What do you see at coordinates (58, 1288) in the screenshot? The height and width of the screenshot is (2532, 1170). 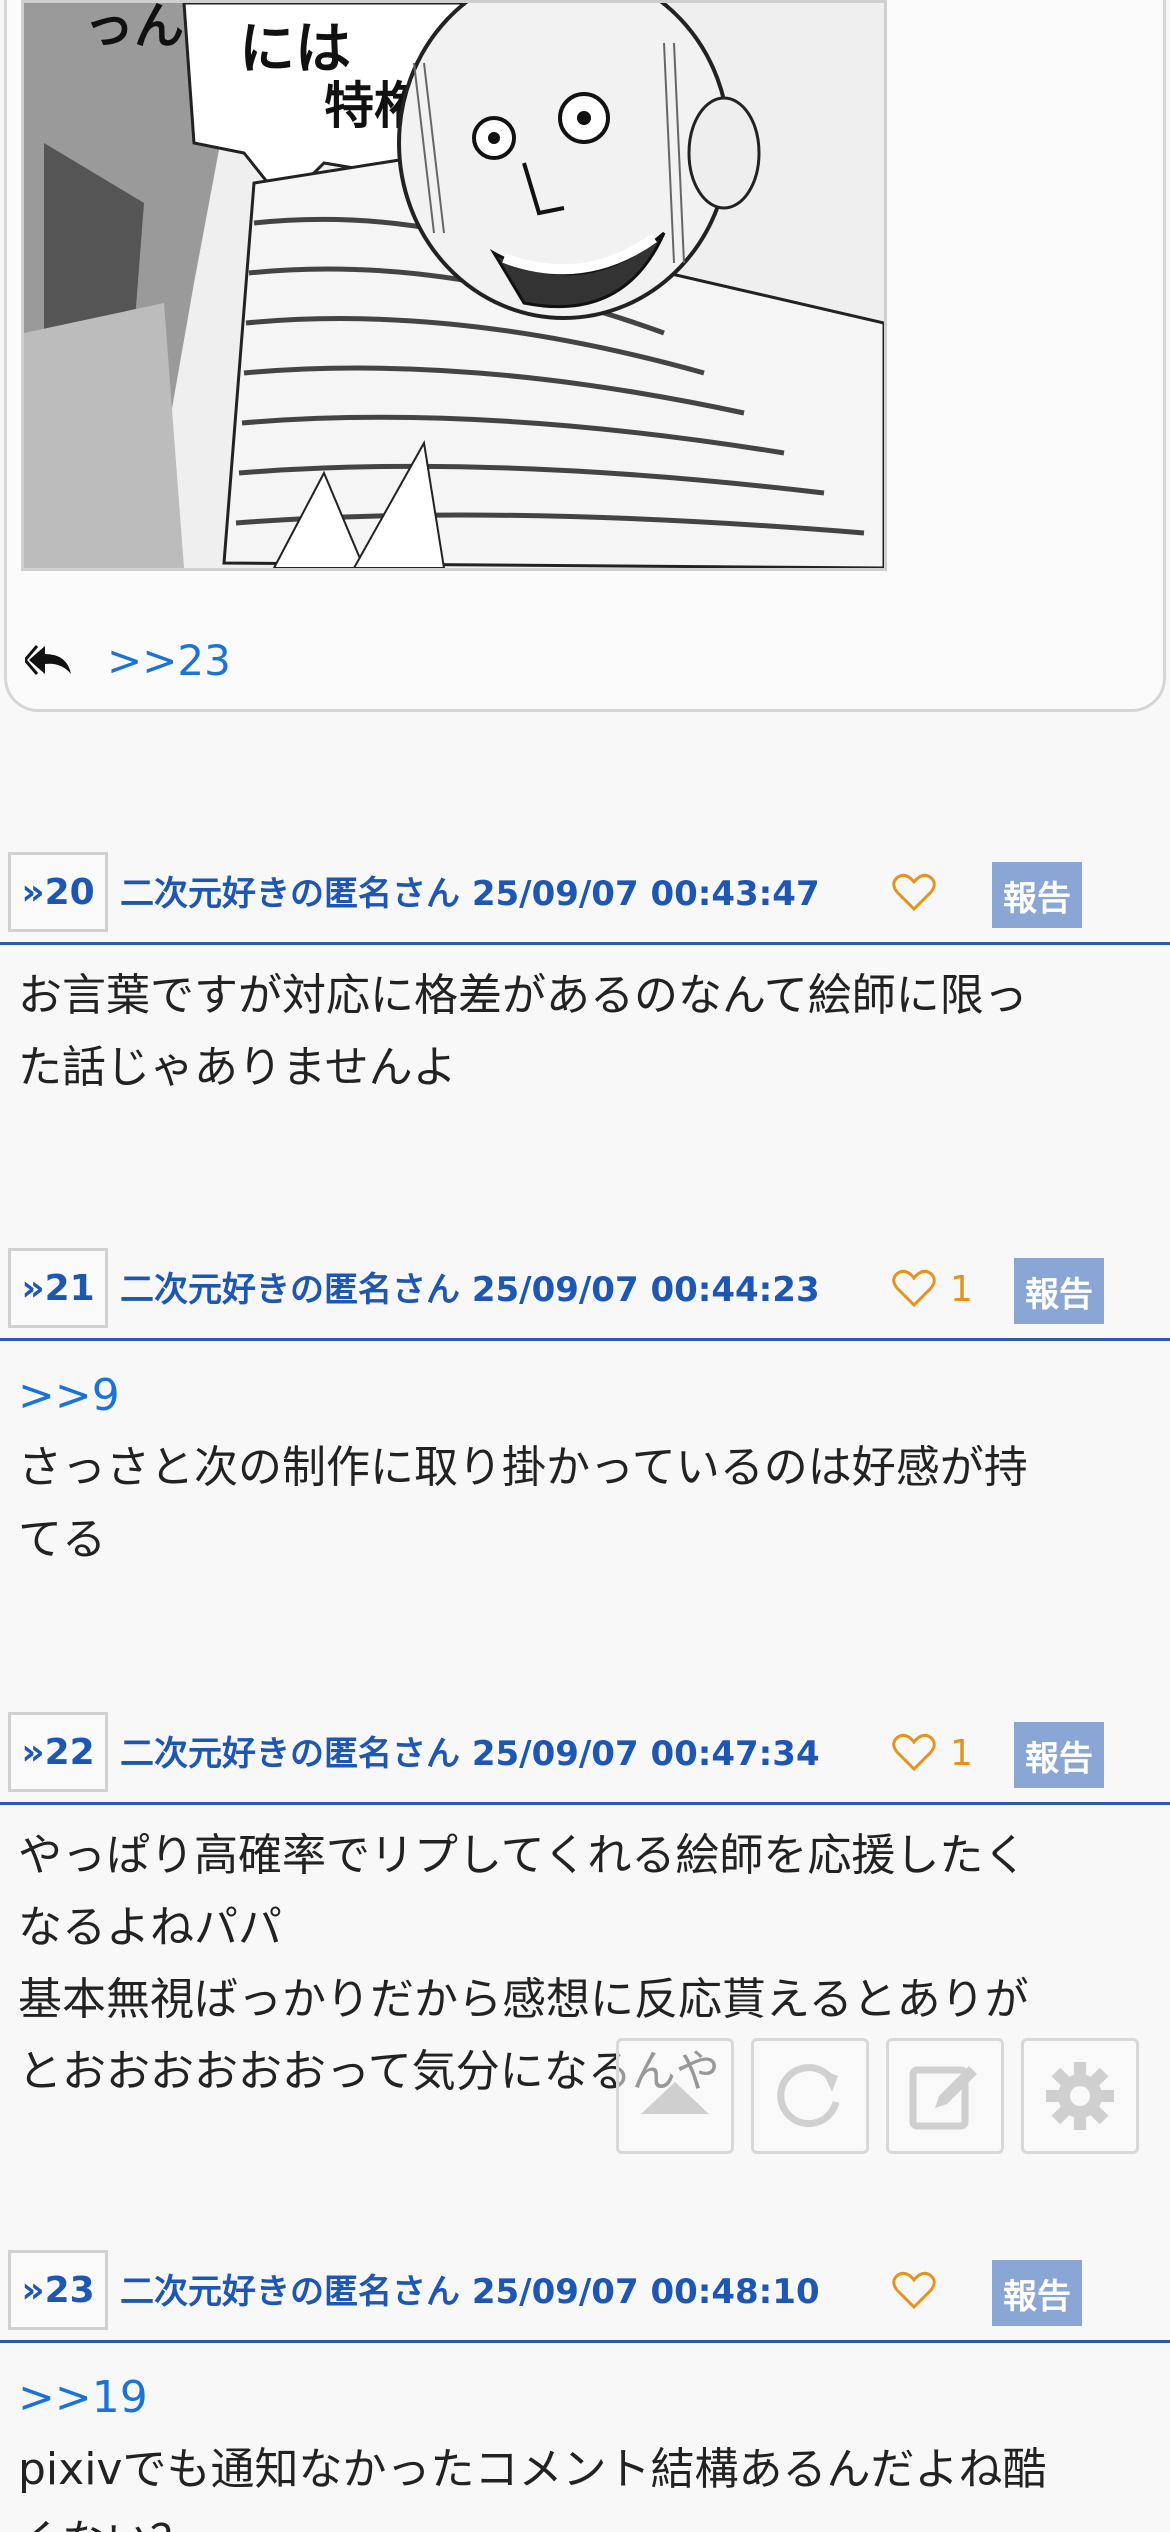 I see `post-number: »21` at bounding box center [58, 1288].